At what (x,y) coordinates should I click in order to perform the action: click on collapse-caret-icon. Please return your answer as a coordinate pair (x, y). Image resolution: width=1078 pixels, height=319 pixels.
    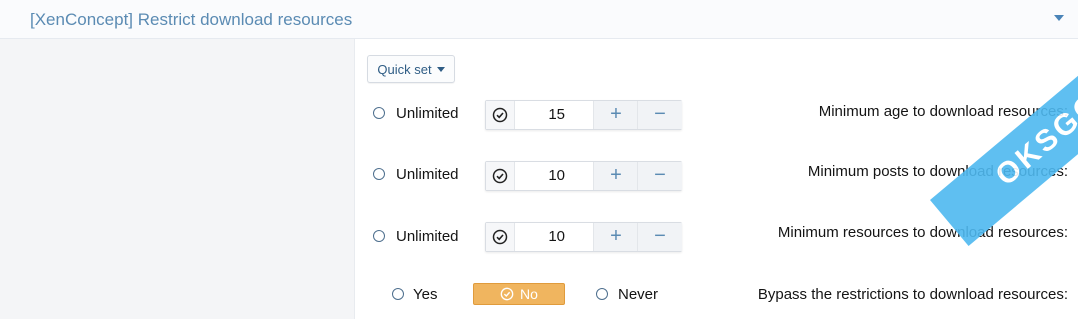
    Looking at the image, I should click on (1059, 18).